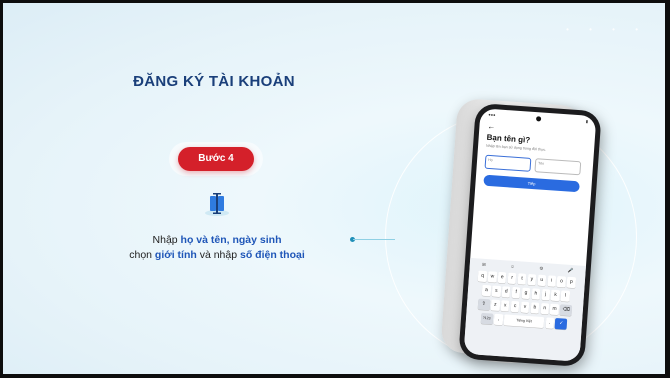 The image size is (670, 378). I want to click on decorative-dots: • • • •, so click(606, 29).